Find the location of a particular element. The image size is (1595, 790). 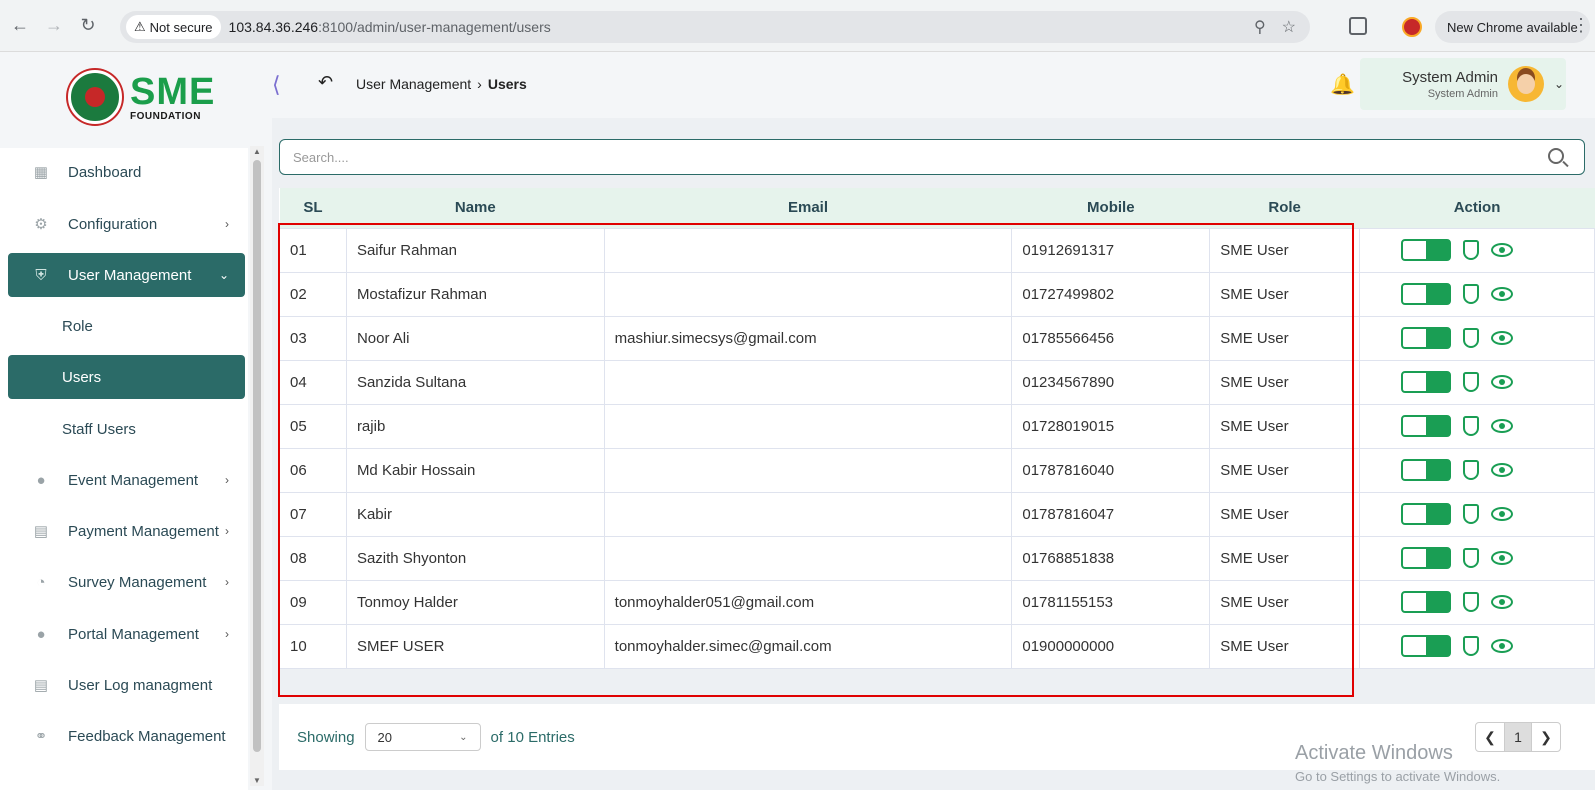

reload-icon: ↻ is located at coordinates (88, 26).